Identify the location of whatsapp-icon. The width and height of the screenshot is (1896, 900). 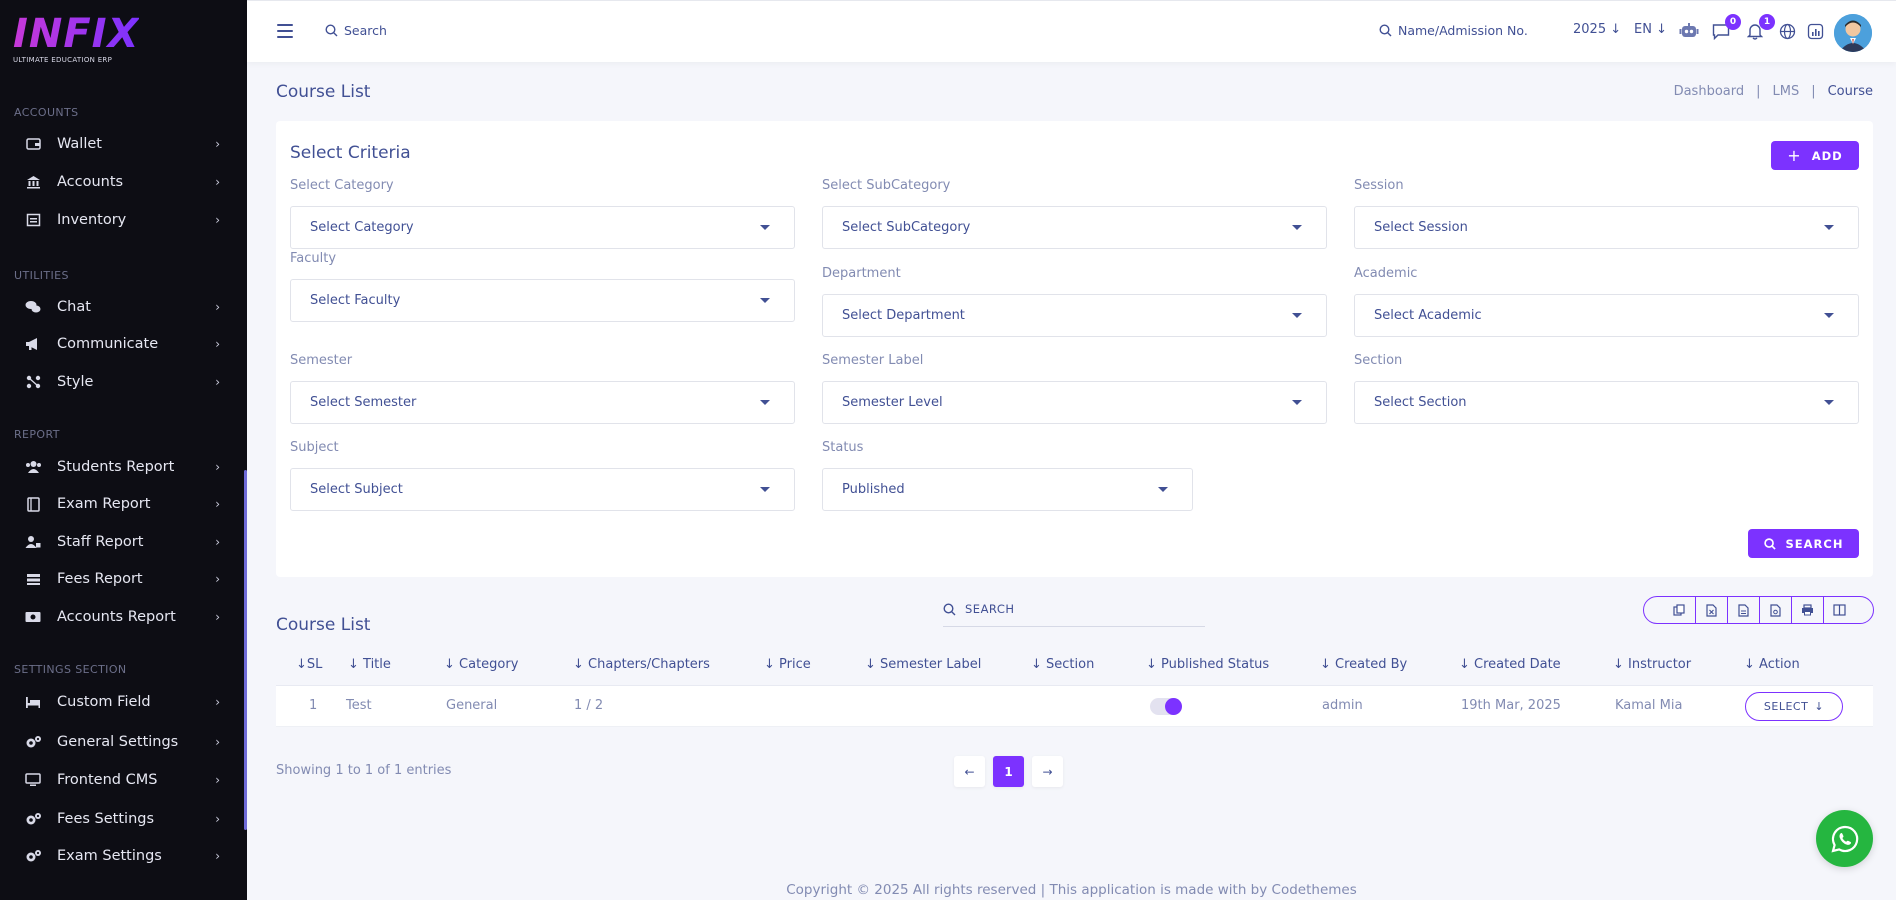
(1844, 839).